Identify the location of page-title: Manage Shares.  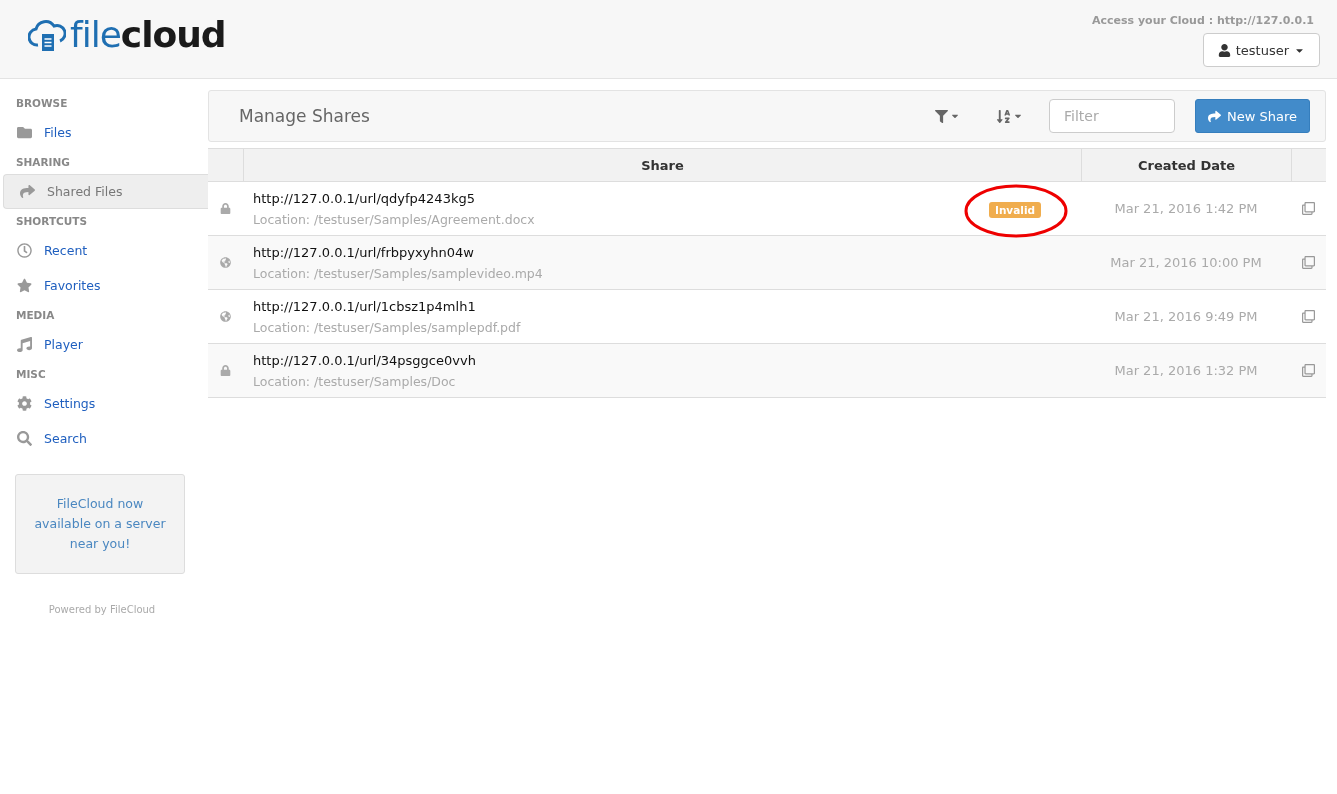
(305, 116).